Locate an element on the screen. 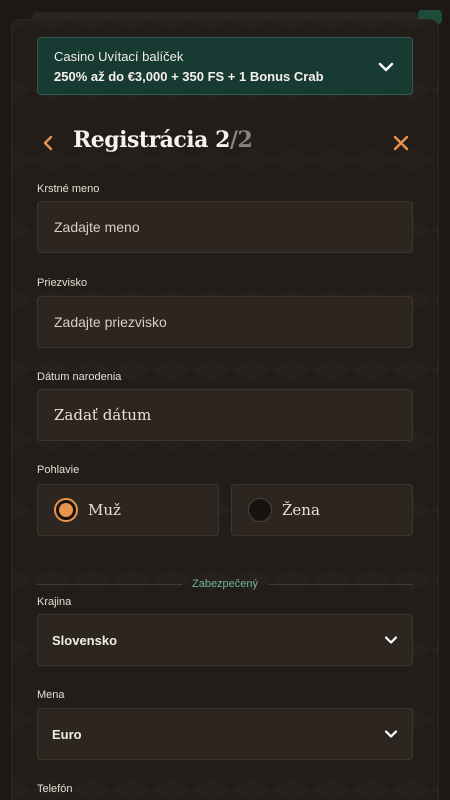 Image resolution: width=450 pixels, height=800 pixels. radio-unchecked-icon is located at coordinates (260, 510).